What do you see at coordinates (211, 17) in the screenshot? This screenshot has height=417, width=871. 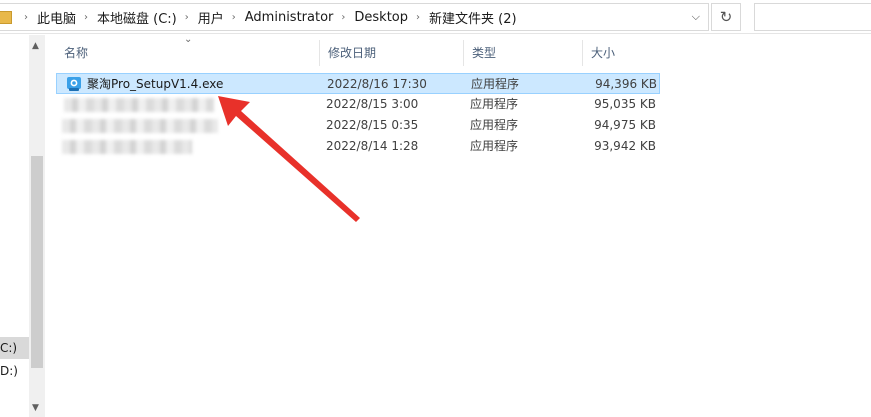 I see `breadcrumb-users: 用户` at bounding box center [211, 17].